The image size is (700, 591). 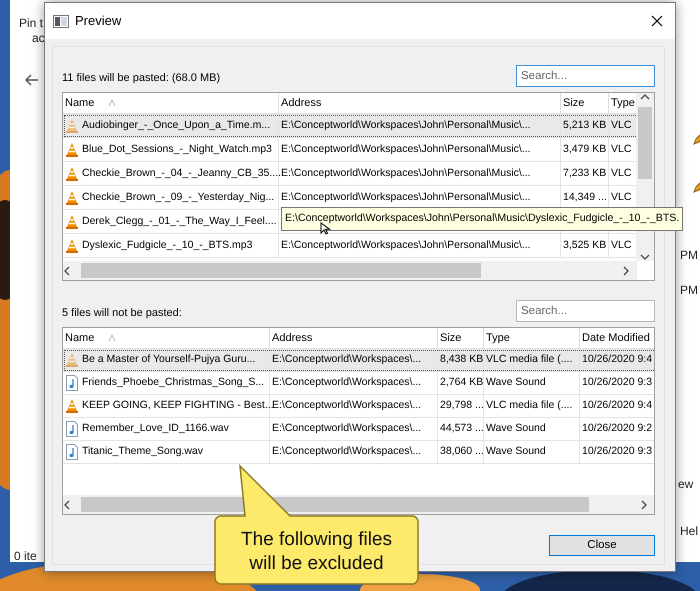 What do you see at coordinates (482, 219) in the screenshot?
I see `tooltip: E:\Conceptworld\Workspaces\John\Personal\Music\Dyslexic_Fudgicle_-_10_-_BTS.` at bounding box center [482, 219].